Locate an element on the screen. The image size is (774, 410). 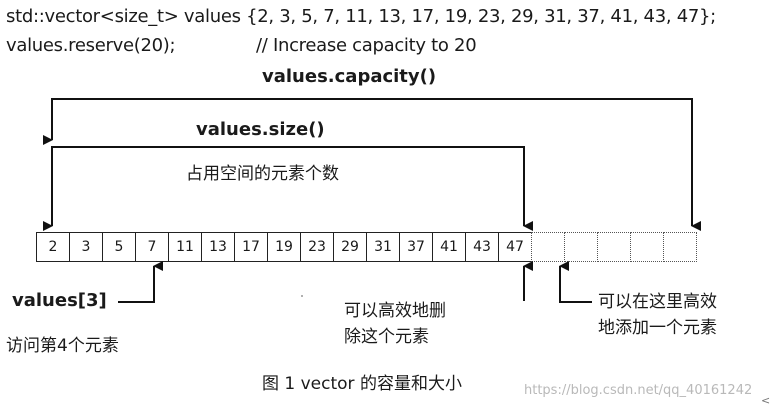
add-arrow is located at coordinates (575, 282).